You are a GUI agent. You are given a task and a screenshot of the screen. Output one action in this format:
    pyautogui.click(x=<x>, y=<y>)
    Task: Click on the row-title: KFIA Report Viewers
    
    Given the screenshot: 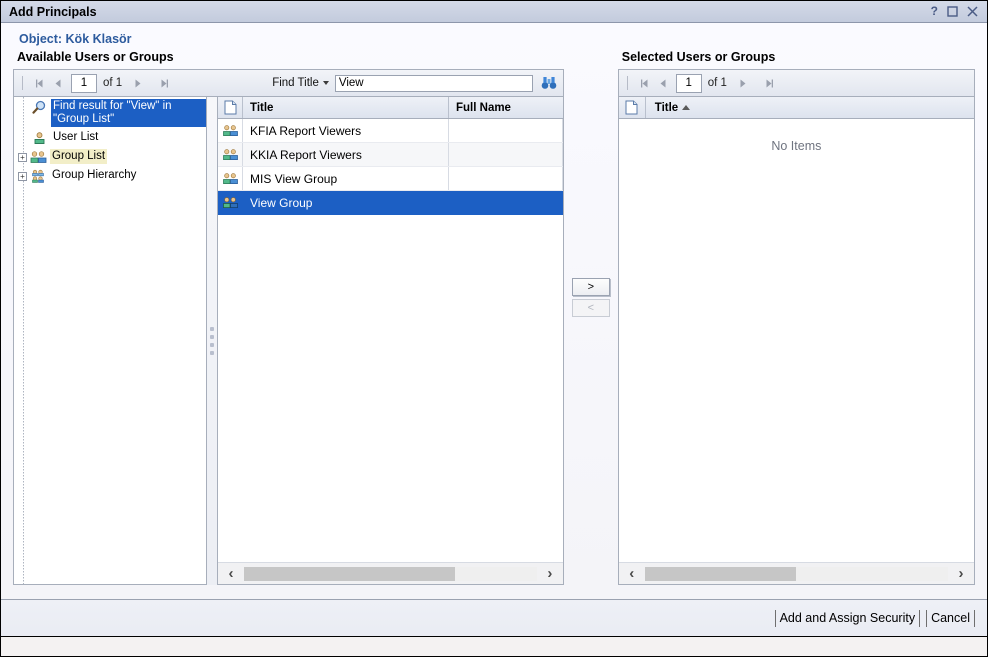 What is the action you would take?
    pyautogui.click(x=346, y=130)
    